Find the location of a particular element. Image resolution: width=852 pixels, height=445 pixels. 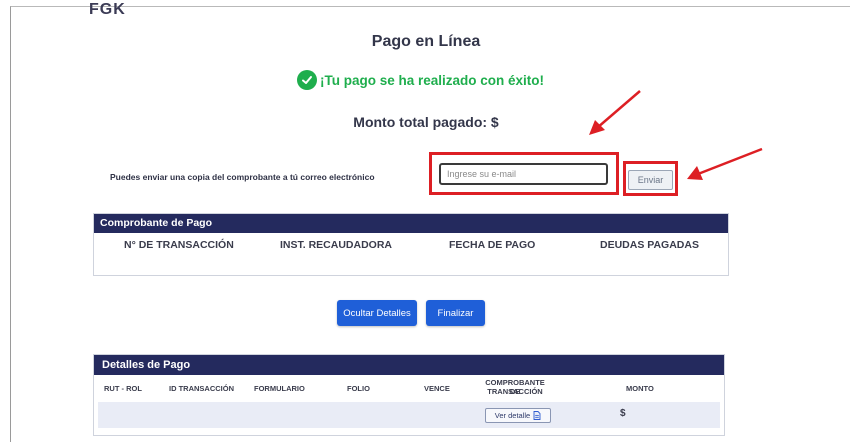

table-row: Ver detalle $ is located at coordinates (409, 415).